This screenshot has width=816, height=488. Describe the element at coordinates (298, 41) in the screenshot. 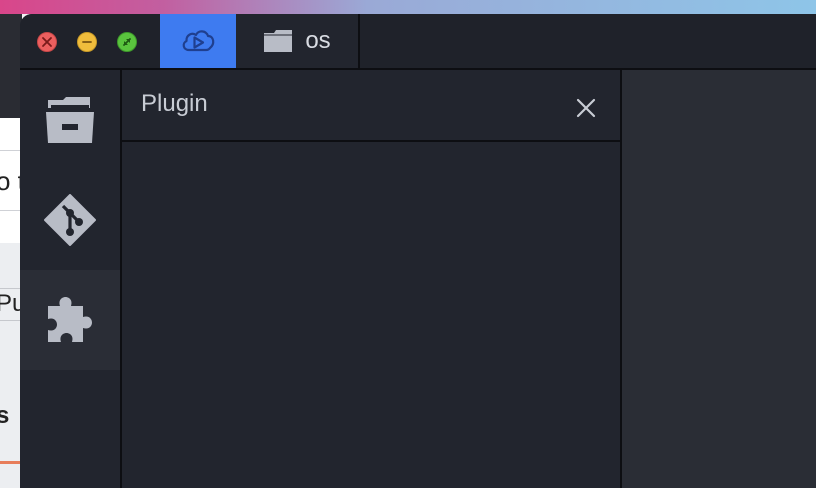

I see `tab-os: os` at that location.